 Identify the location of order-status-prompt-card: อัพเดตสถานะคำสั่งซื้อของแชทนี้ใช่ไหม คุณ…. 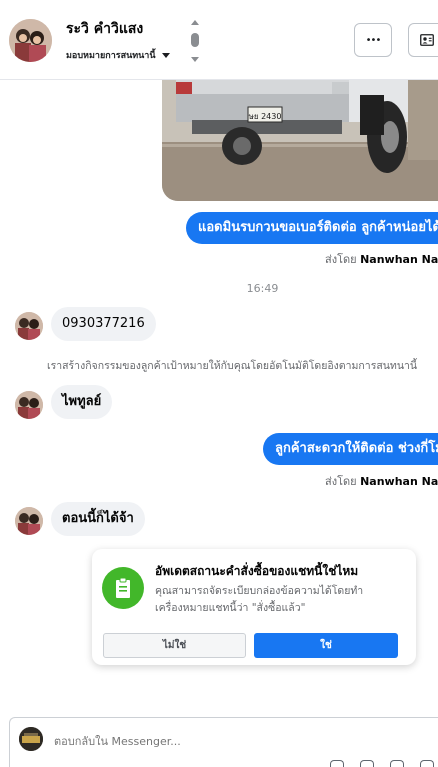
(254, 607).